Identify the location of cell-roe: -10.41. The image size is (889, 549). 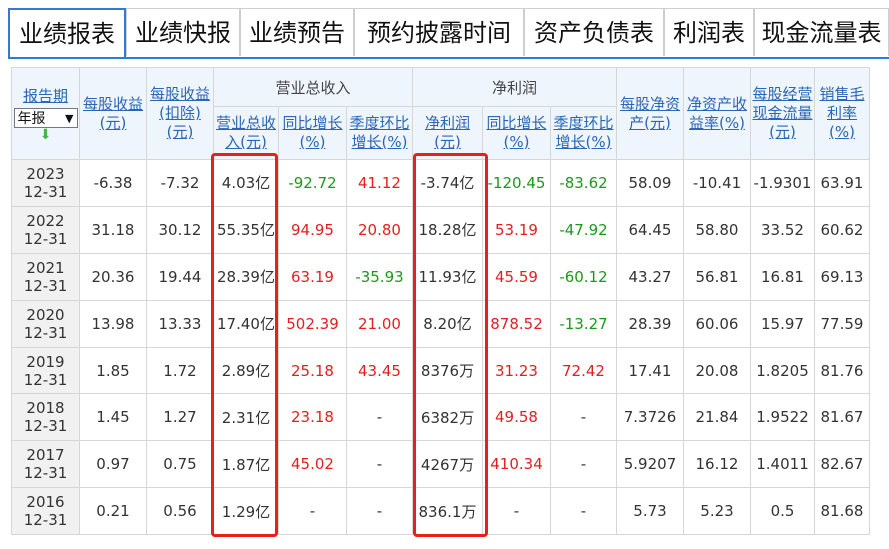
(717, 183).